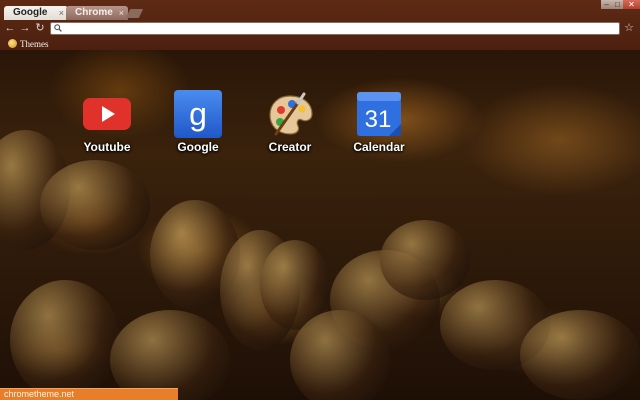  I want to click on tab-label: Chrome, so click(94, 12).